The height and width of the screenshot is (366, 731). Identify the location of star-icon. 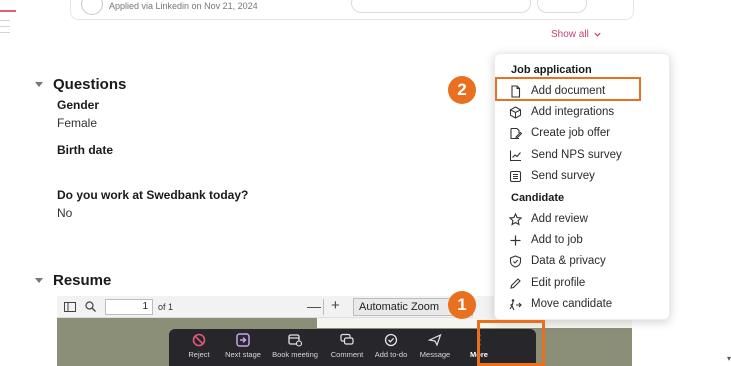
(515, 219).